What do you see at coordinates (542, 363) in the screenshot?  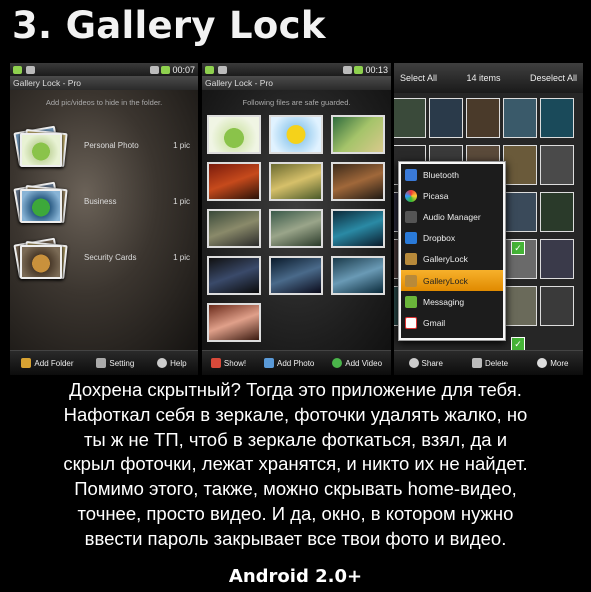 I see `more-icon` at bounding box center [542, 363].